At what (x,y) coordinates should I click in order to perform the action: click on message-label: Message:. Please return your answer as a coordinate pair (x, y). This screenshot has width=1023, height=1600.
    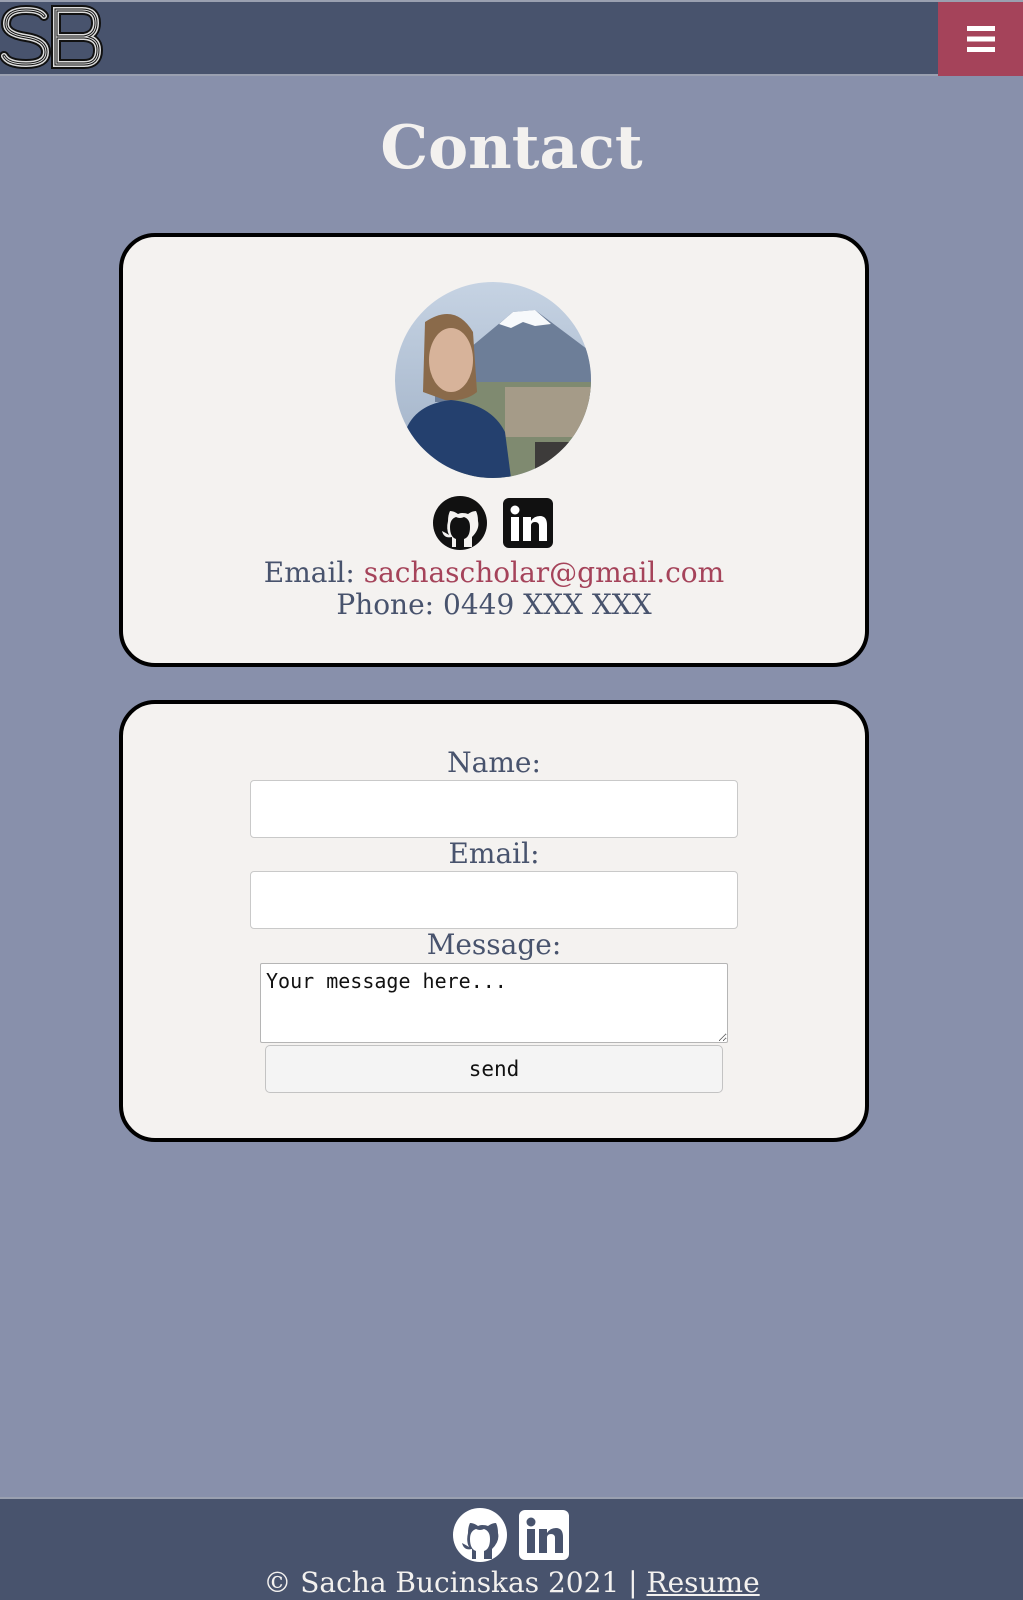
    Looking at the image, I should click on (494, 944).